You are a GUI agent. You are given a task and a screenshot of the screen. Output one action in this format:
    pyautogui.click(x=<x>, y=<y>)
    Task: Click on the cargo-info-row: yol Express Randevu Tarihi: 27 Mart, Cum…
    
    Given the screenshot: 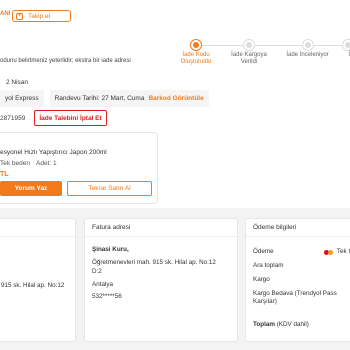 What is the action you would take?
    pyautogui.click(x=104, y=98)
    